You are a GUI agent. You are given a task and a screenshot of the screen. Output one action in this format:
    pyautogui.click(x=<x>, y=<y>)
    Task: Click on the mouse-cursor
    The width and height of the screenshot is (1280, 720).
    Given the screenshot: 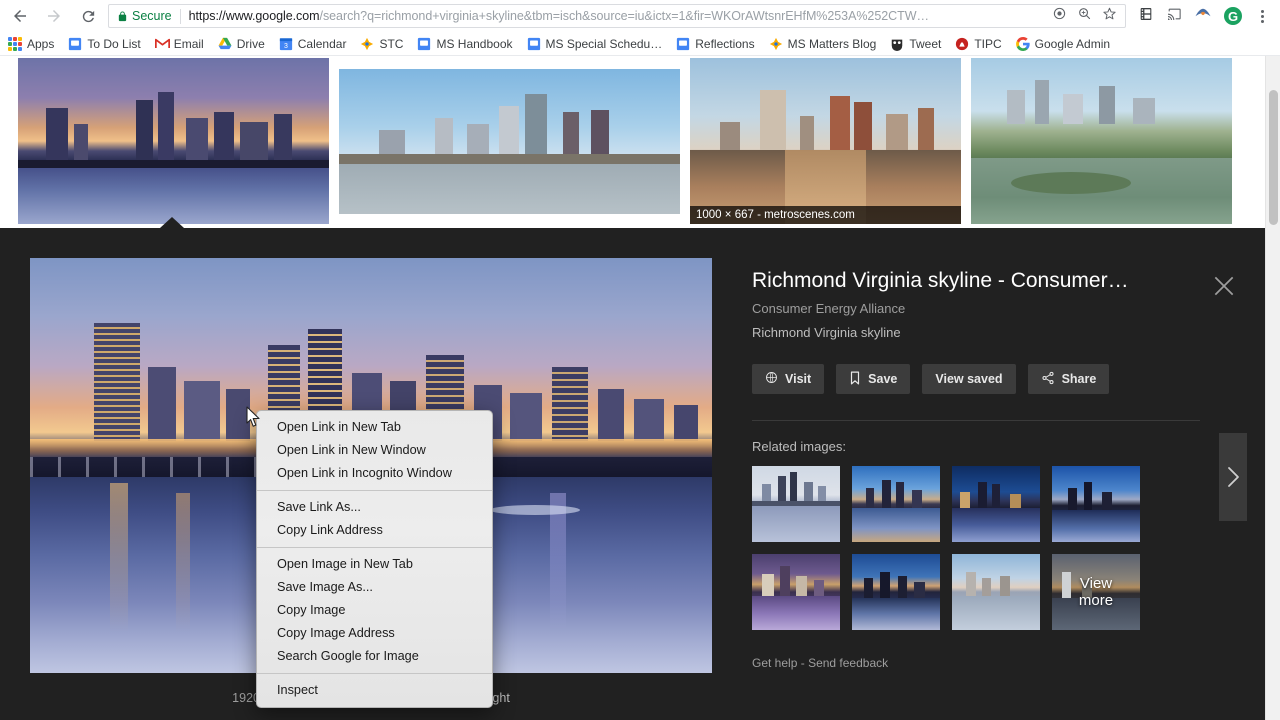 What is the action you would take?
    pyautogui.click(x=254, y=419)
    